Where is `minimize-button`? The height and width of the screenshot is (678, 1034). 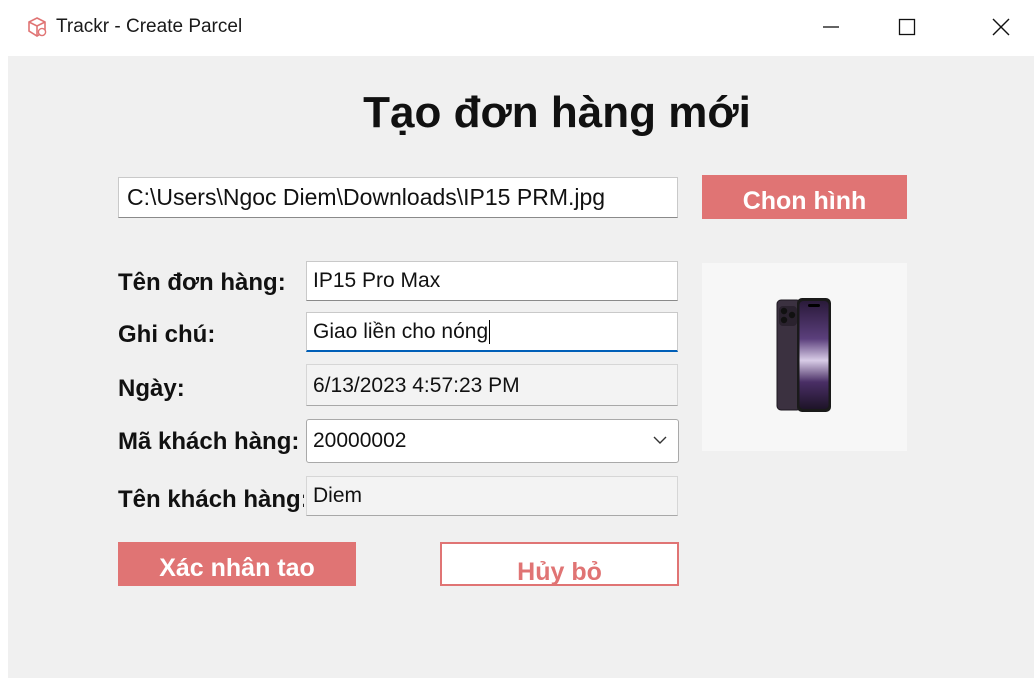 minimize-button is located at coordinates (831, 27).